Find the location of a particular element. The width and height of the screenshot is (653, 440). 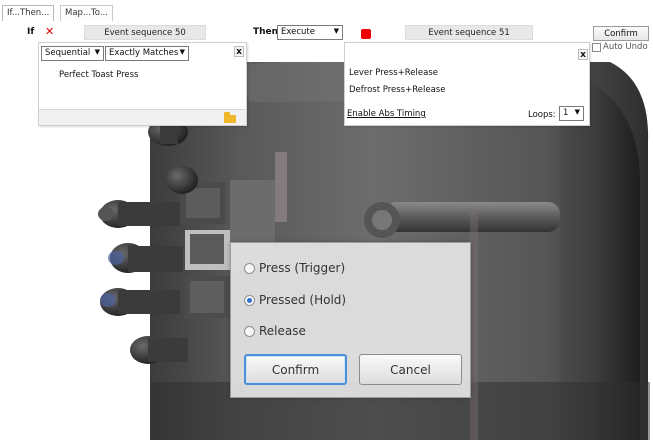

loops-select: 1 ▼ is located at coordinates (571, 113).